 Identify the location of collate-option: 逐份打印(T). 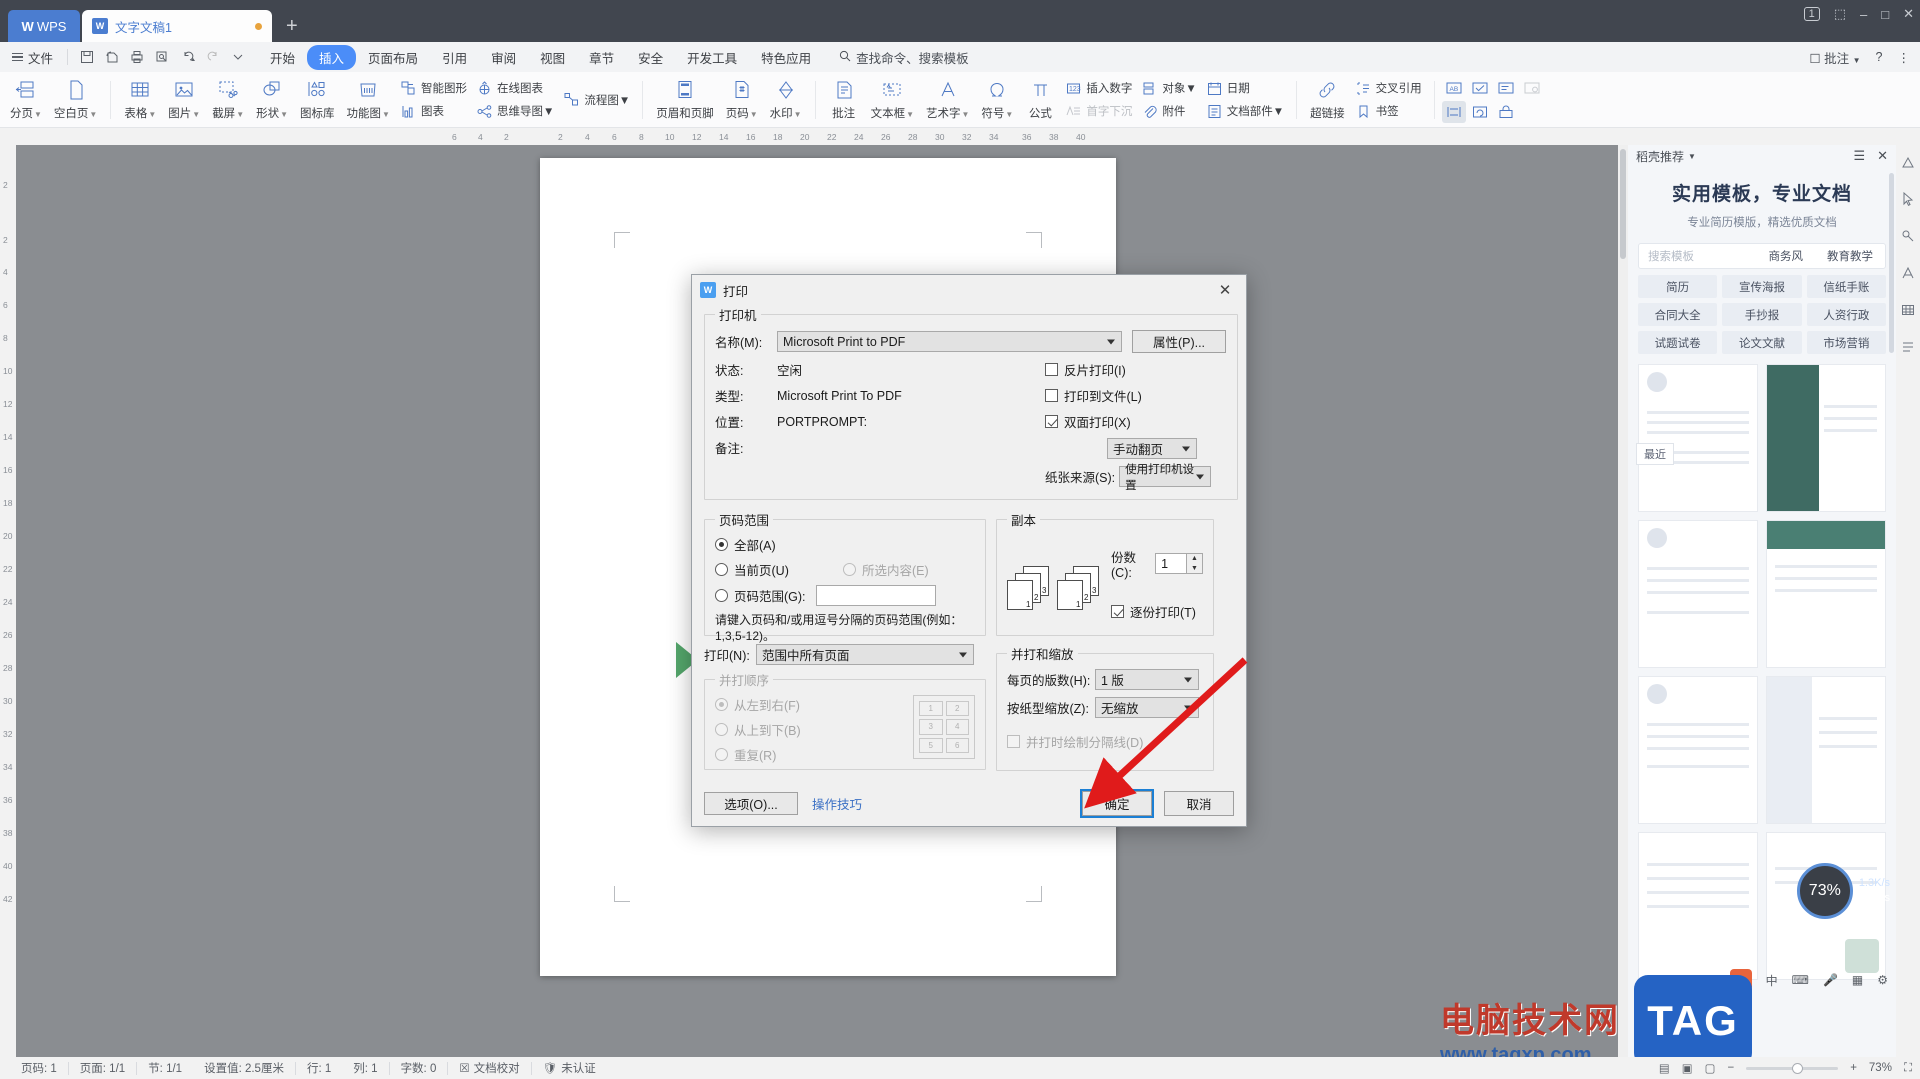
(1157, 611).